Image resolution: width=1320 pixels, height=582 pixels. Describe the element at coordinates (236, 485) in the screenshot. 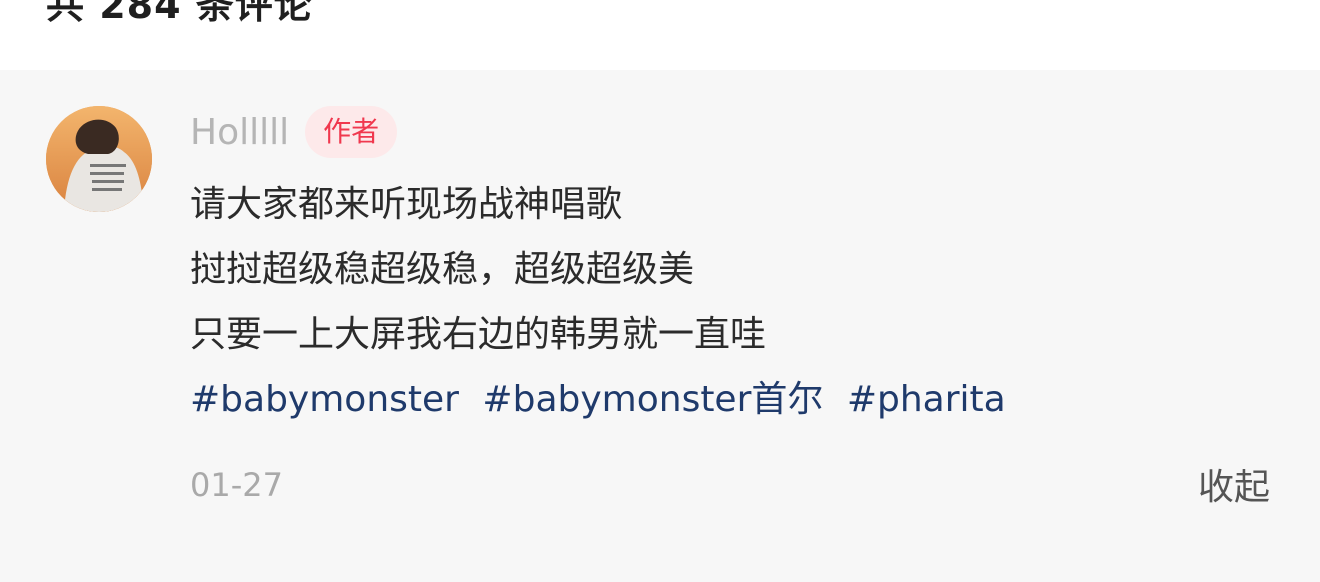

I see `comment-date: 01-27` at that location.